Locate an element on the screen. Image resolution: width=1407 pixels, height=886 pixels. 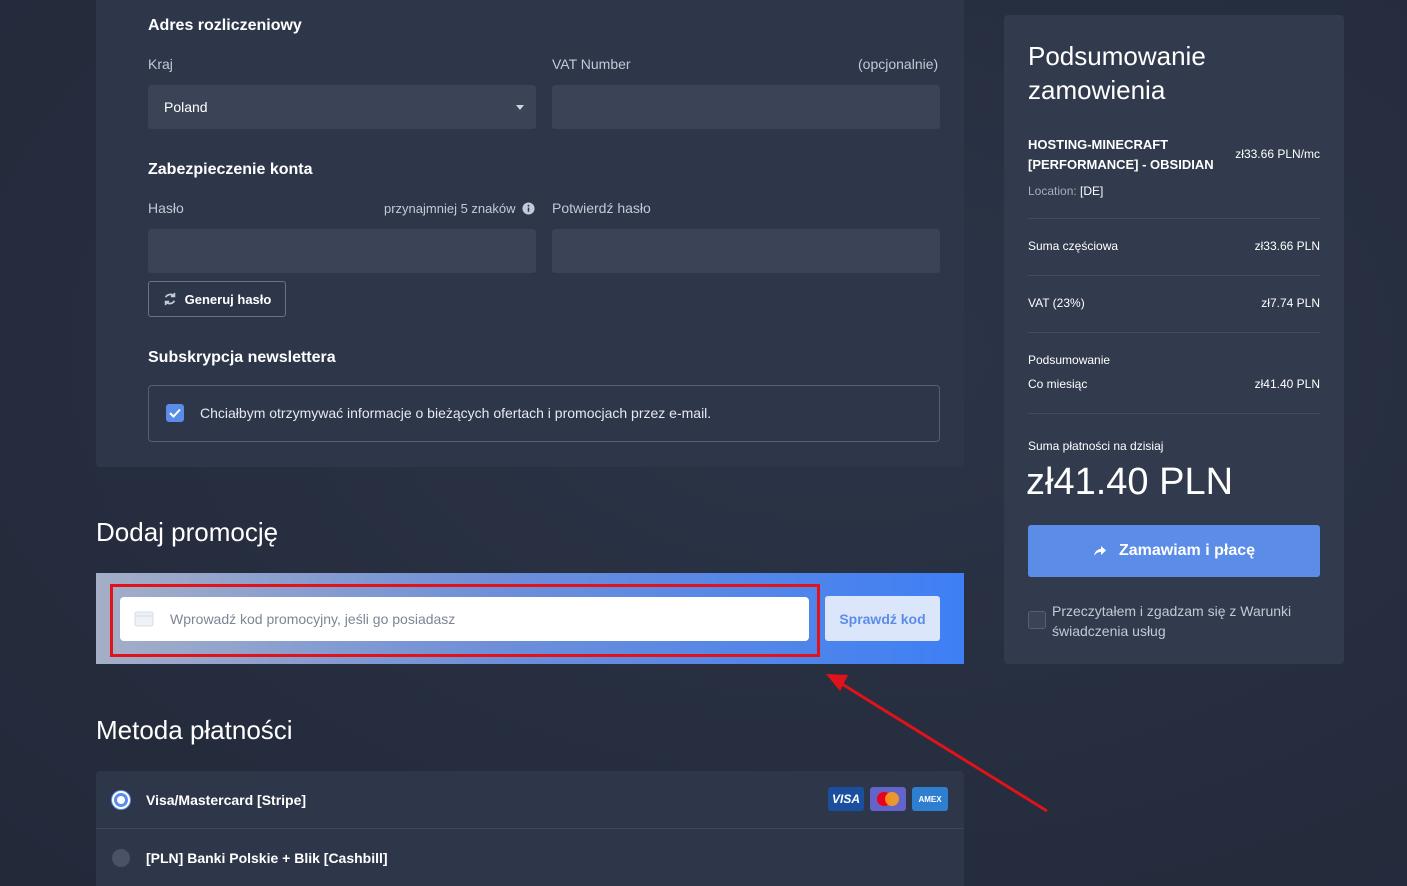
chevron-down-icon is located at coordinates (520, 107).